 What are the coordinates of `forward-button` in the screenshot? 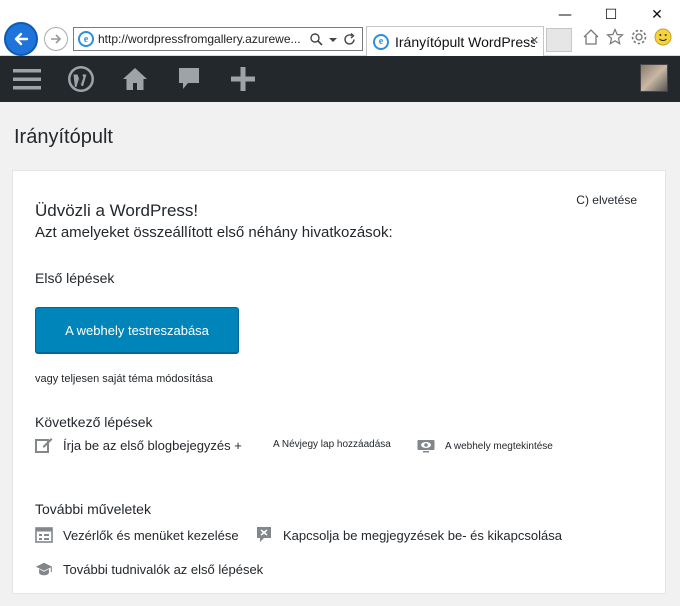 It's located at (56, 39).